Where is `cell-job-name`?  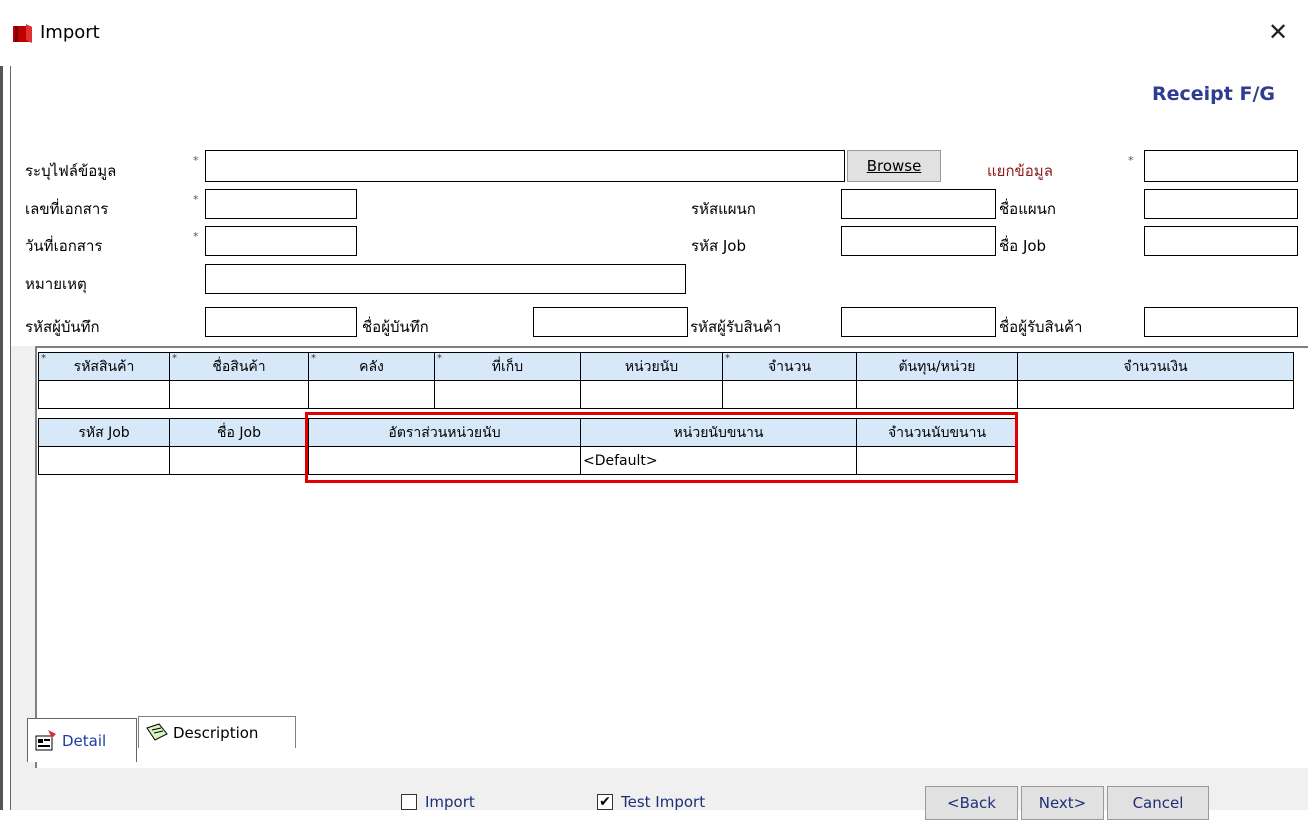 cell-job-name is located at coordinates (239, 460).